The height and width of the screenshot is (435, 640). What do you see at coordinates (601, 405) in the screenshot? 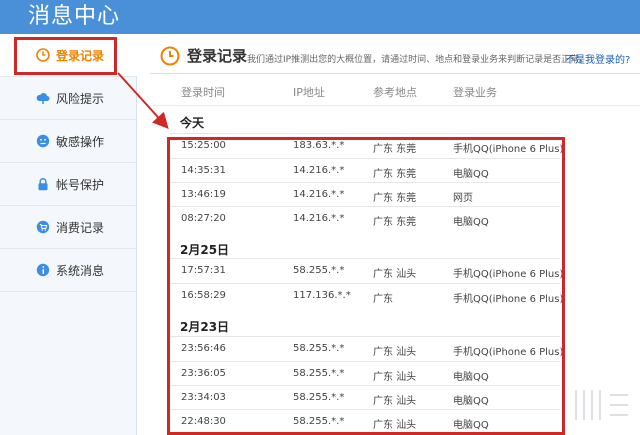
I see `watermark-logo` at bounding box center [601, 405].